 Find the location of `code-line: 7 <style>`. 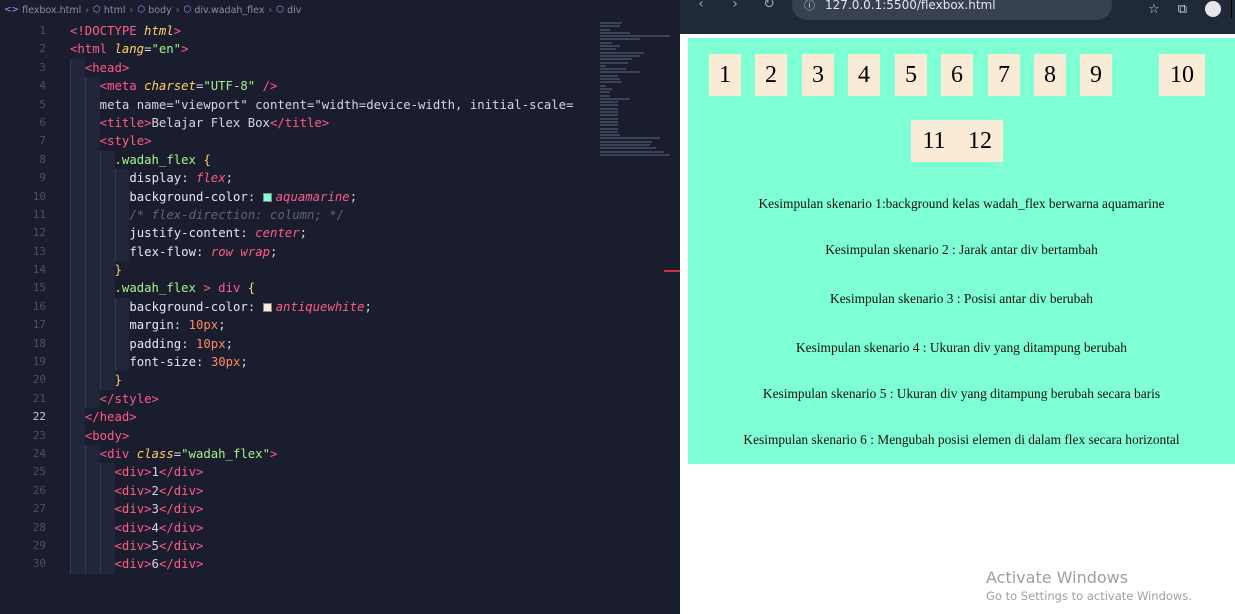

code-line: 7 <style> is located at coordinates (340, 141).